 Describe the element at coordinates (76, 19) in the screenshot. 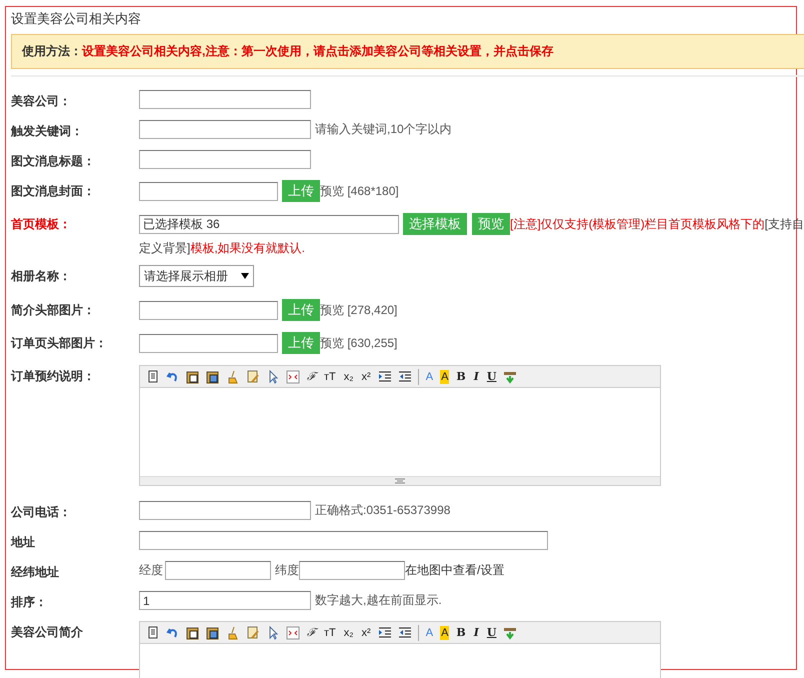

I see `page-title: 设置美容公司相关内容` at that location.